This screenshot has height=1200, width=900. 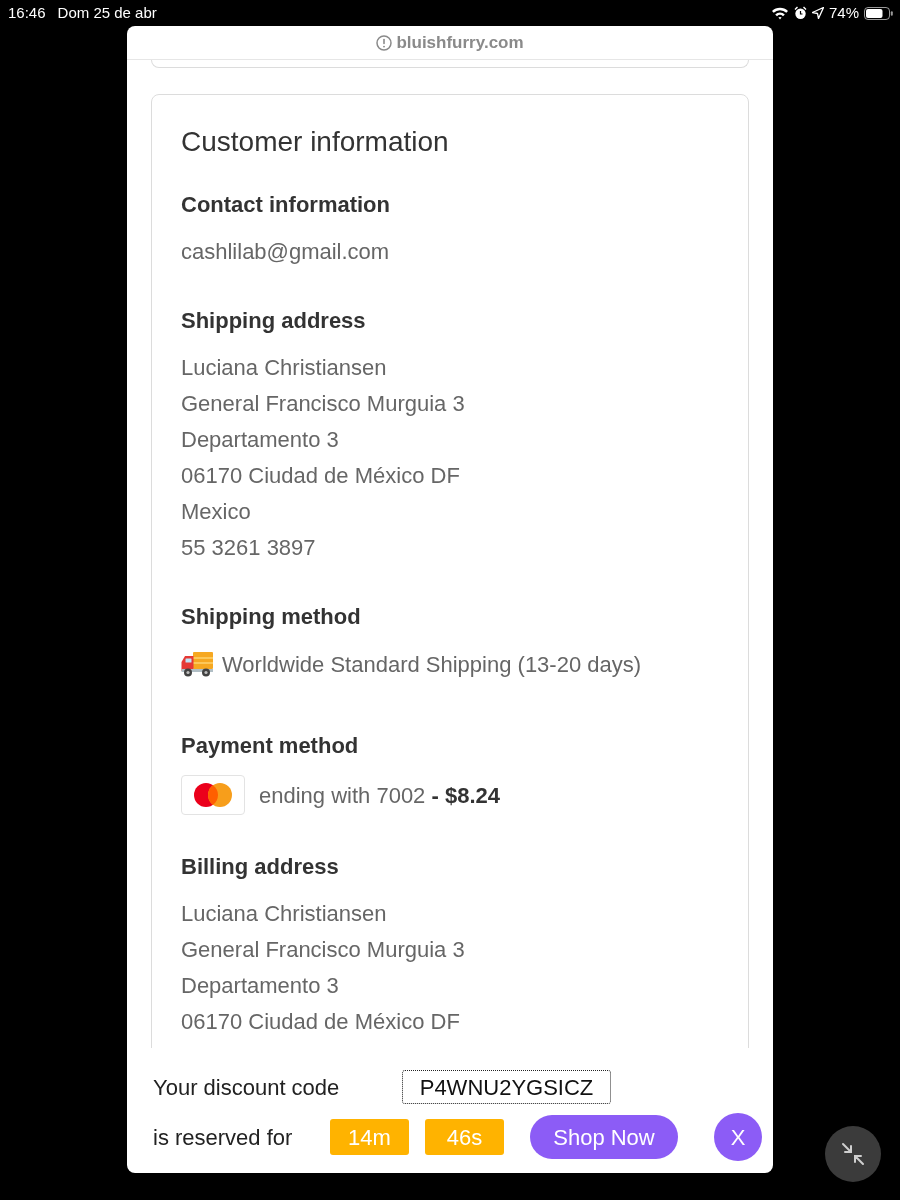 I want to click on shipping-method-text: Worldwide Standard Shipping (13-20 days), so click(x=432, y=664).